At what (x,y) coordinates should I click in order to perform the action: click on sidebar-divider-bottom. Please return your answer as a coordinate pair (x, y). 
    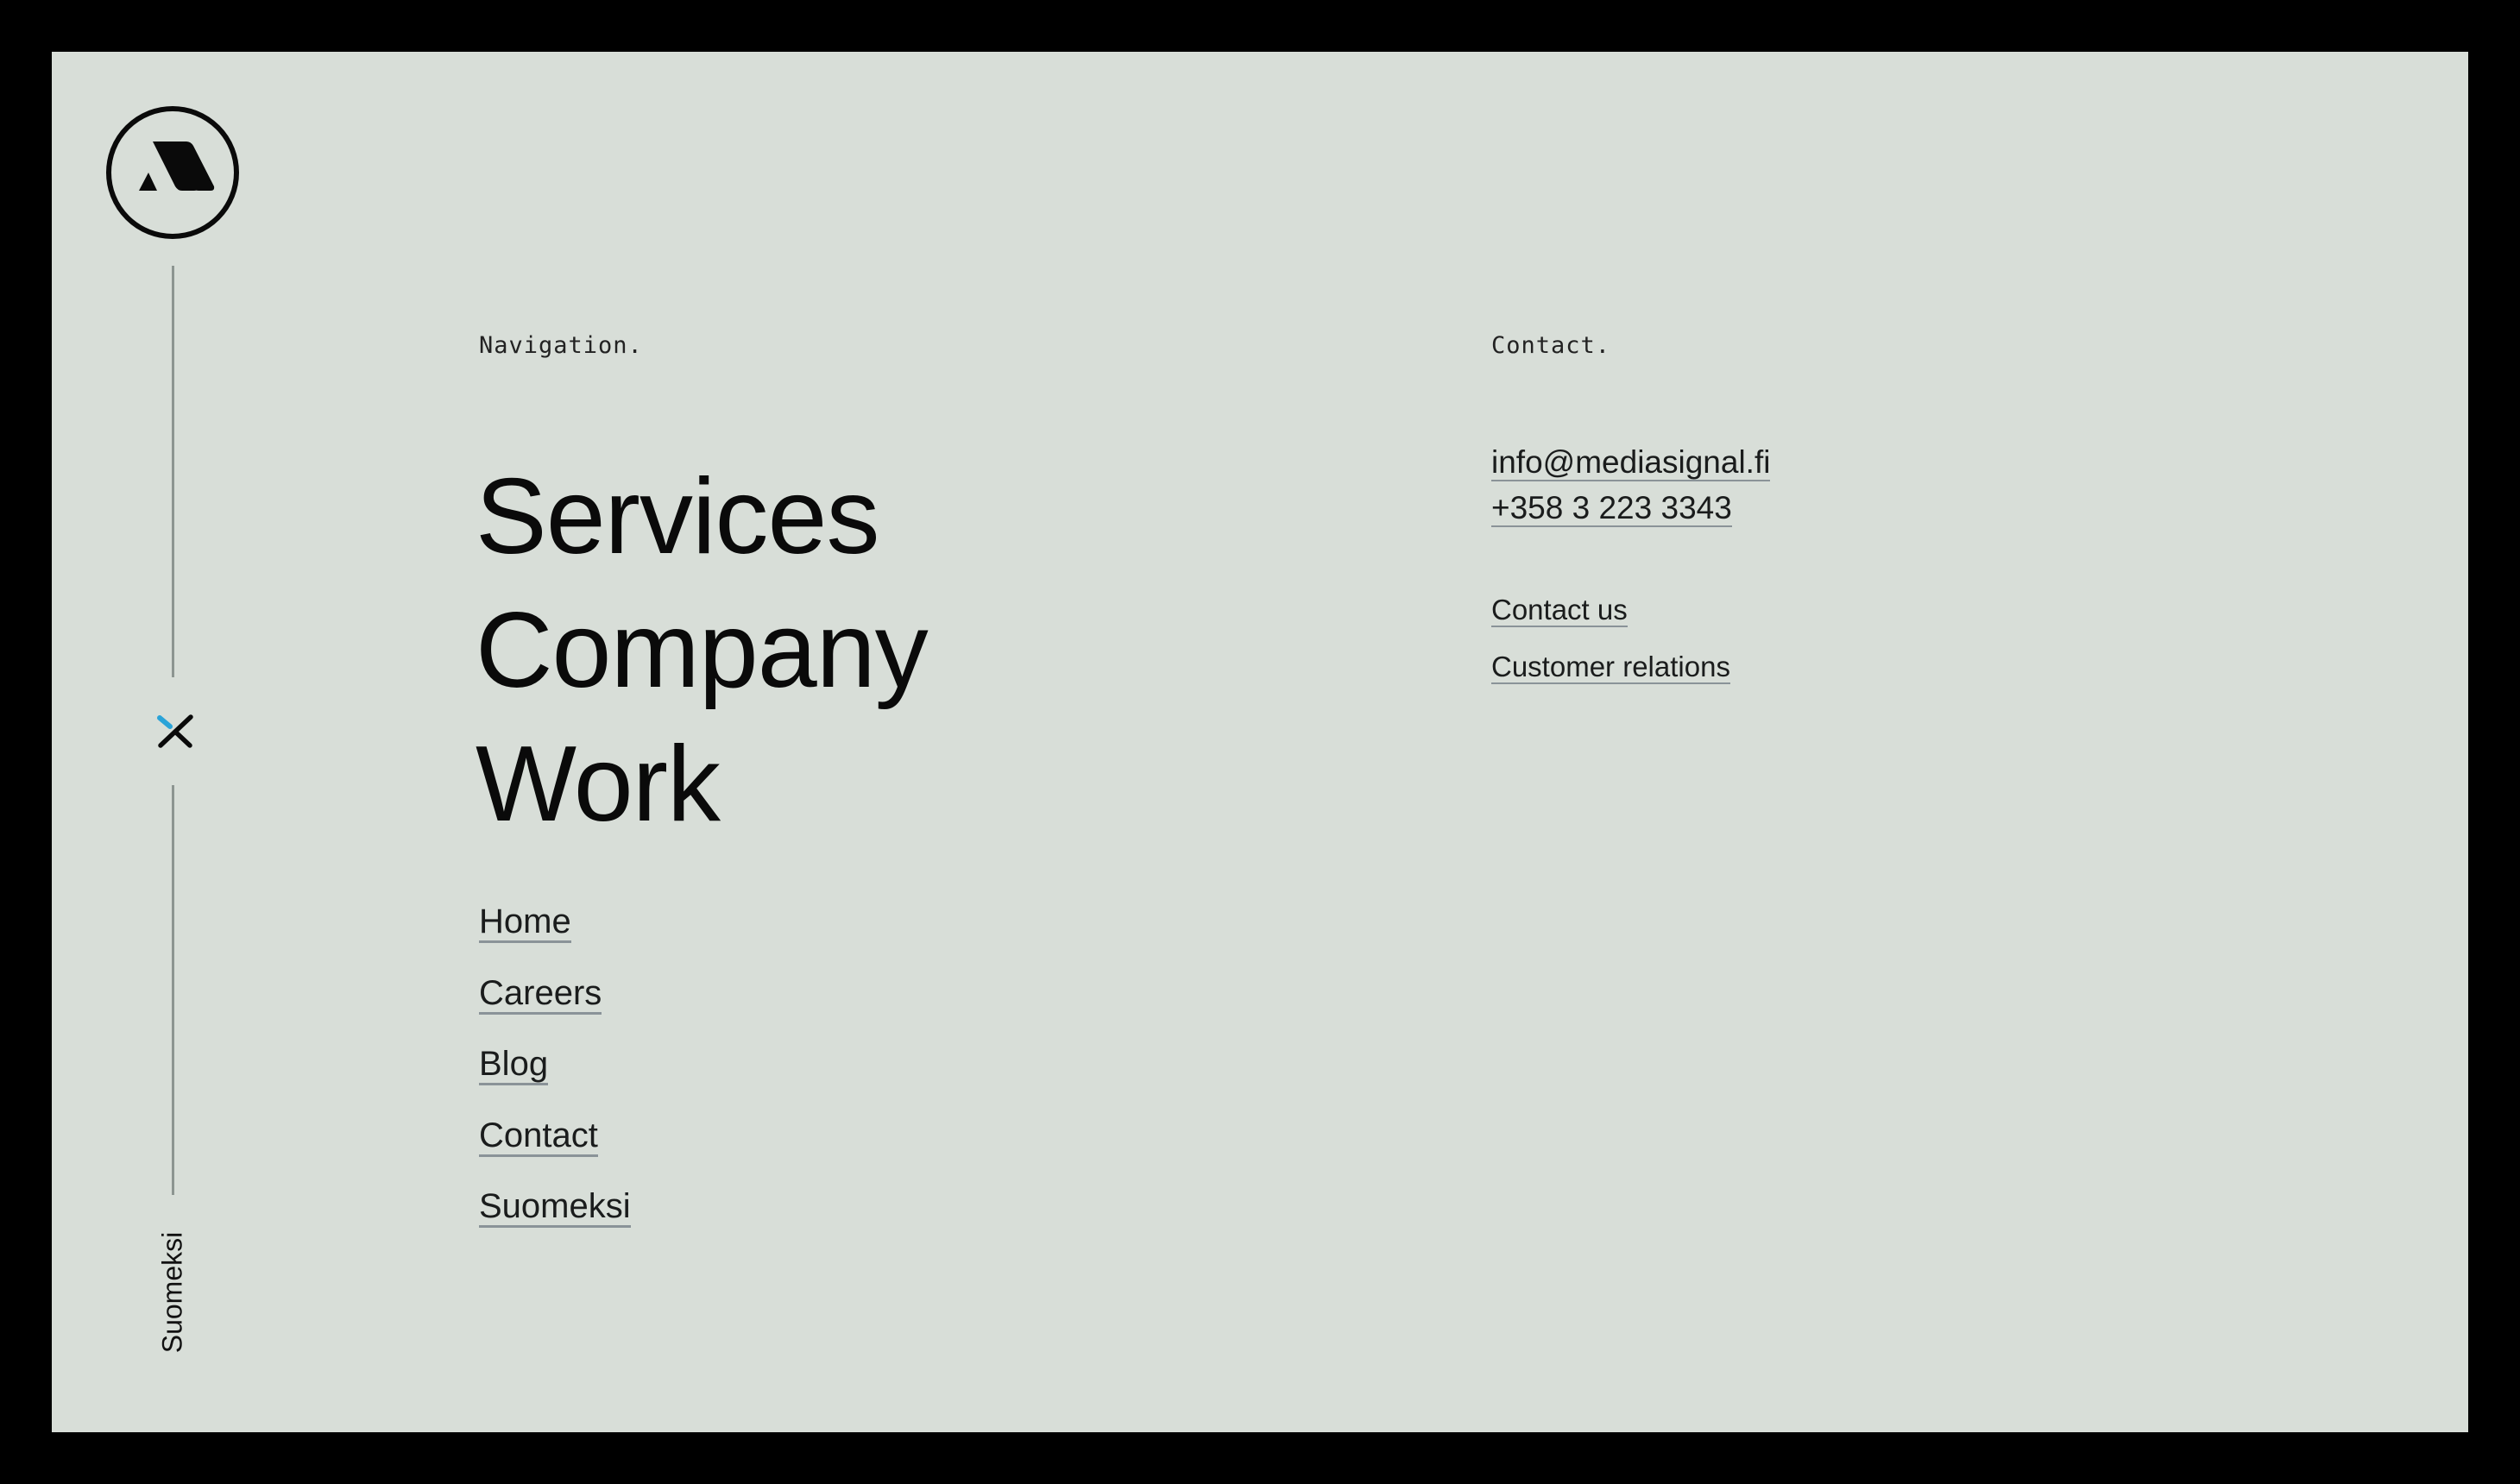
    Looking at the image, I should click on (173, 990).